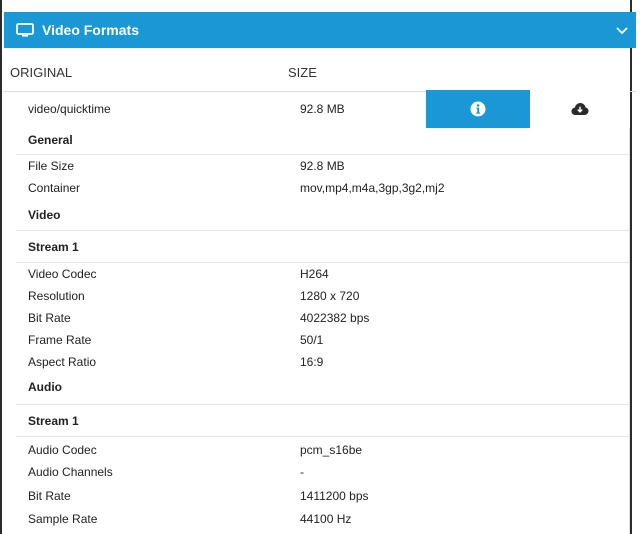 Image resolution: width=640 pixels, height=534 pixels. I want to click on detail-value: 92.8 MB, so click(322, 166).